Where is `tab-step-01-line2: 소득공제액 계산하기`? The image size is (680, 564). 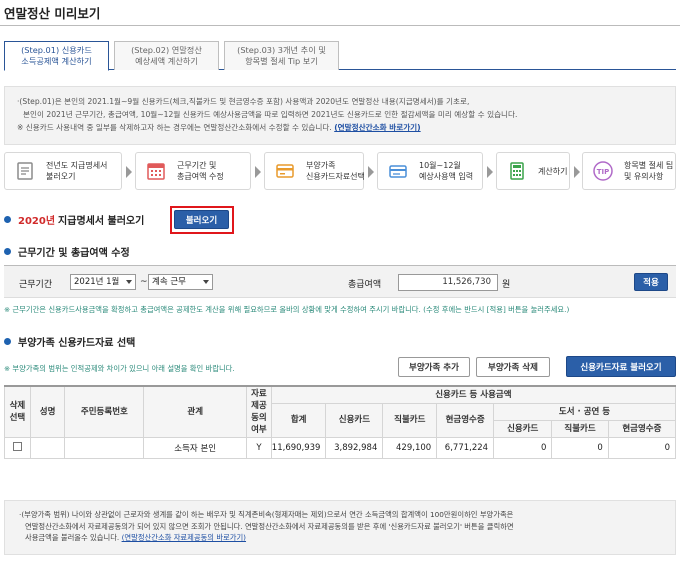 tab-step-01-line2: 소득공제액 계산하기 is located at coordinates (56, 61).